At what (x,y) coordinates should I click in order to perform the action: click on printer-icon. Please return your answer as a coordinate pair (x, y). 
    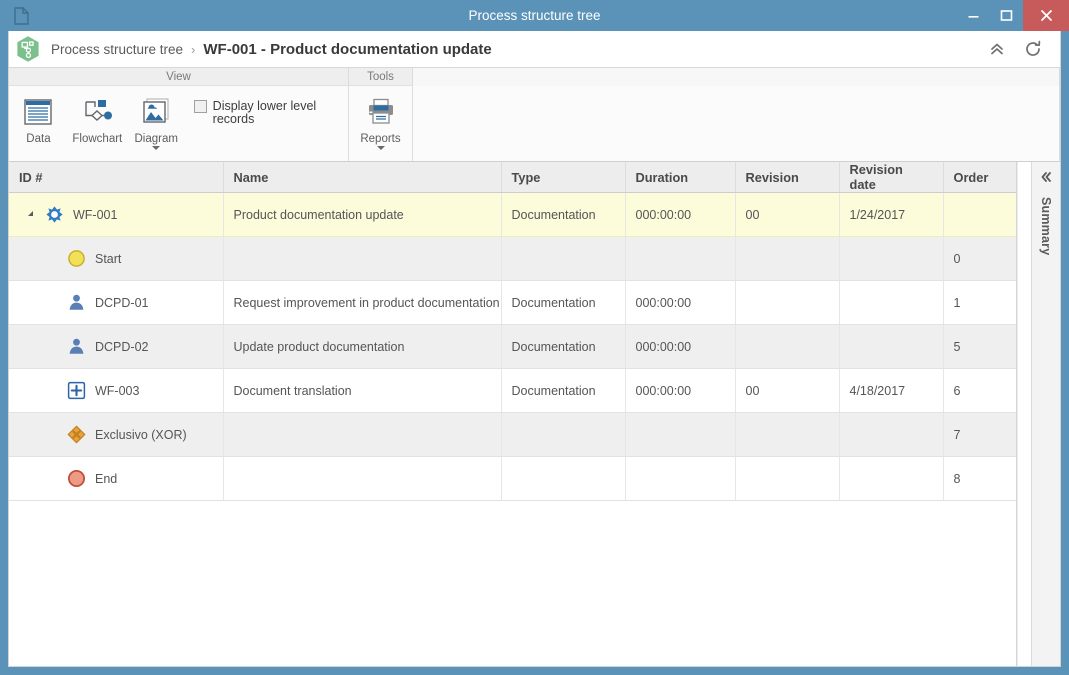
    Looking at the image, I should click on (381, 112).